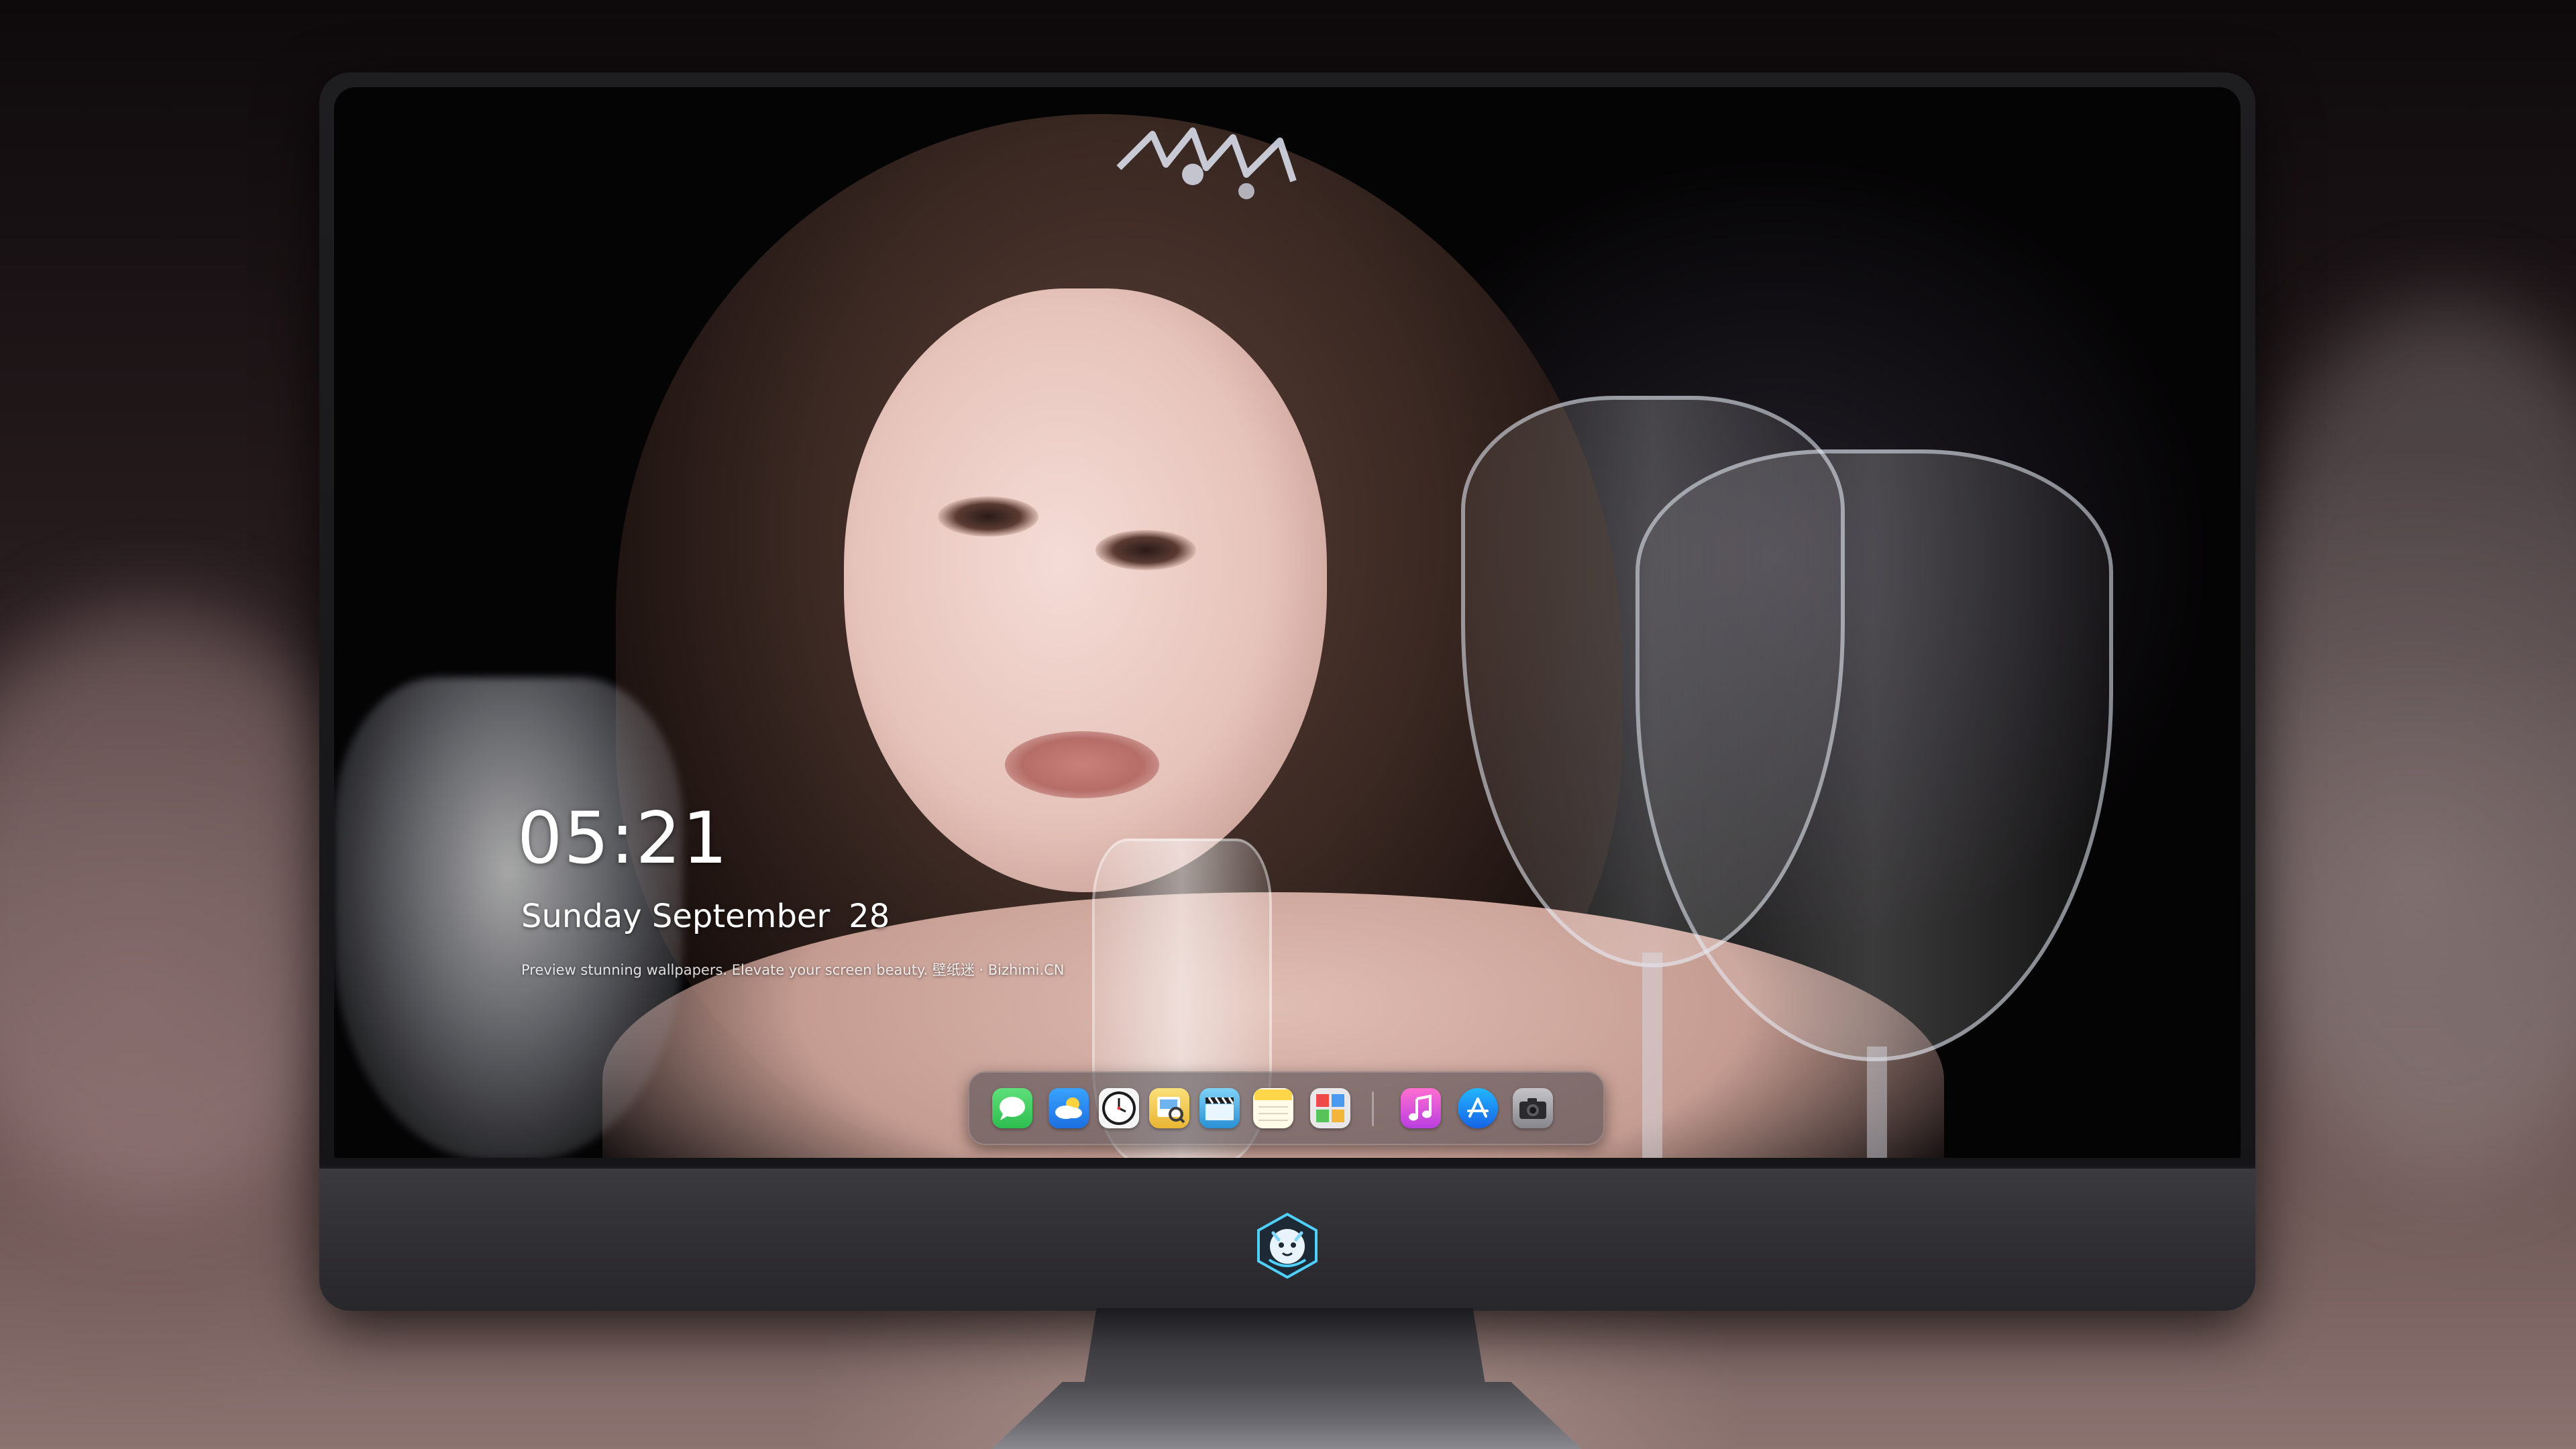  I want to click on camera-icon, so click(1533, 1108).